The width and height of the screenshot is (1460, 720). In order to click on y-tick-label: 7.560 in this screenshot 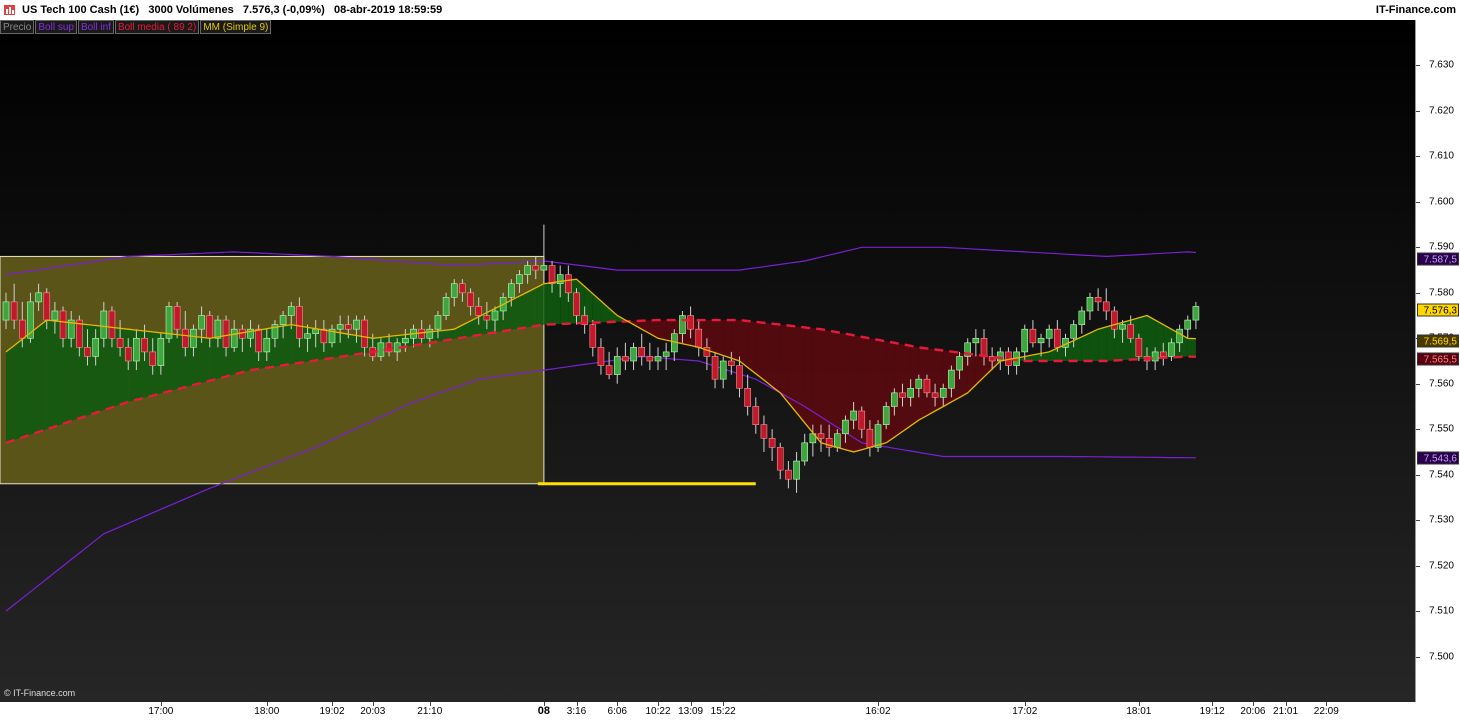, I will do `click(1441, 384)`.